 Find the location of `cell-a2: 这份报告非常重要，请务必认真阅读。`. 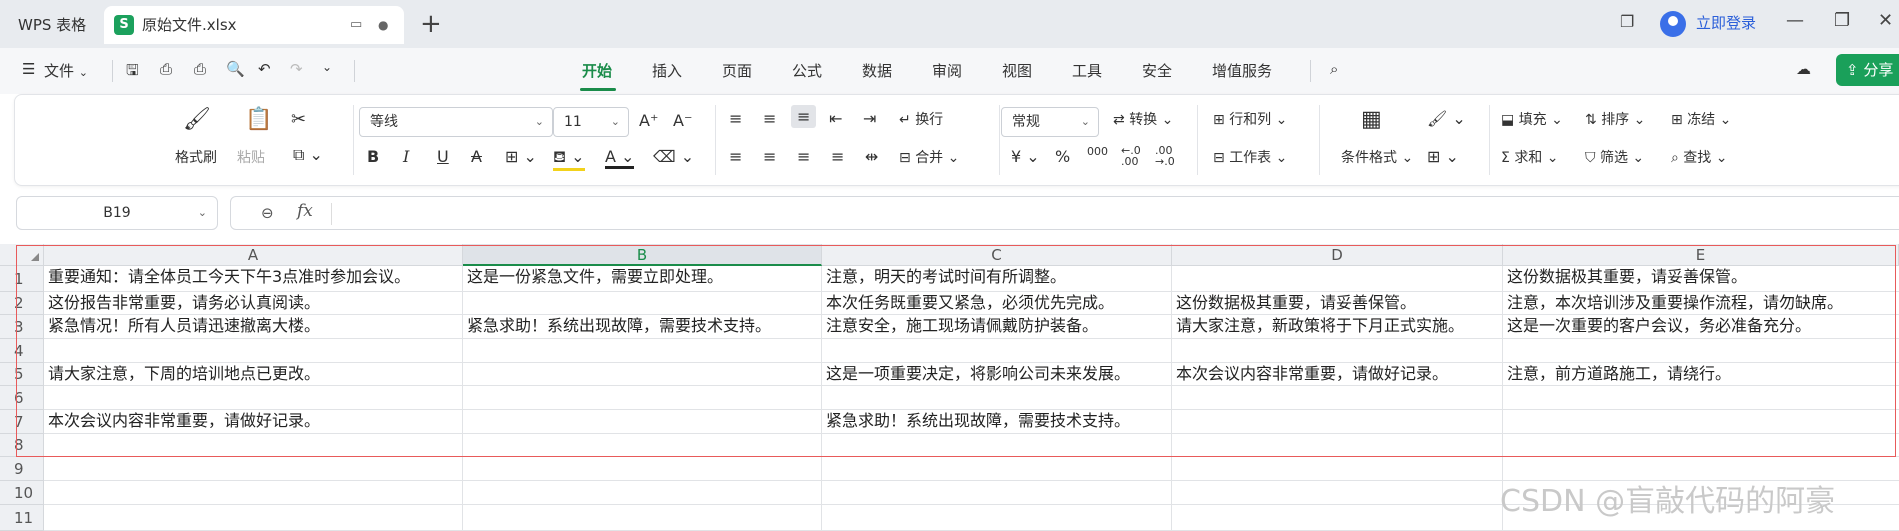

cell-a2: 这份报告非常重要，请务必认真阅读。 is located at coordinates (253, 303).